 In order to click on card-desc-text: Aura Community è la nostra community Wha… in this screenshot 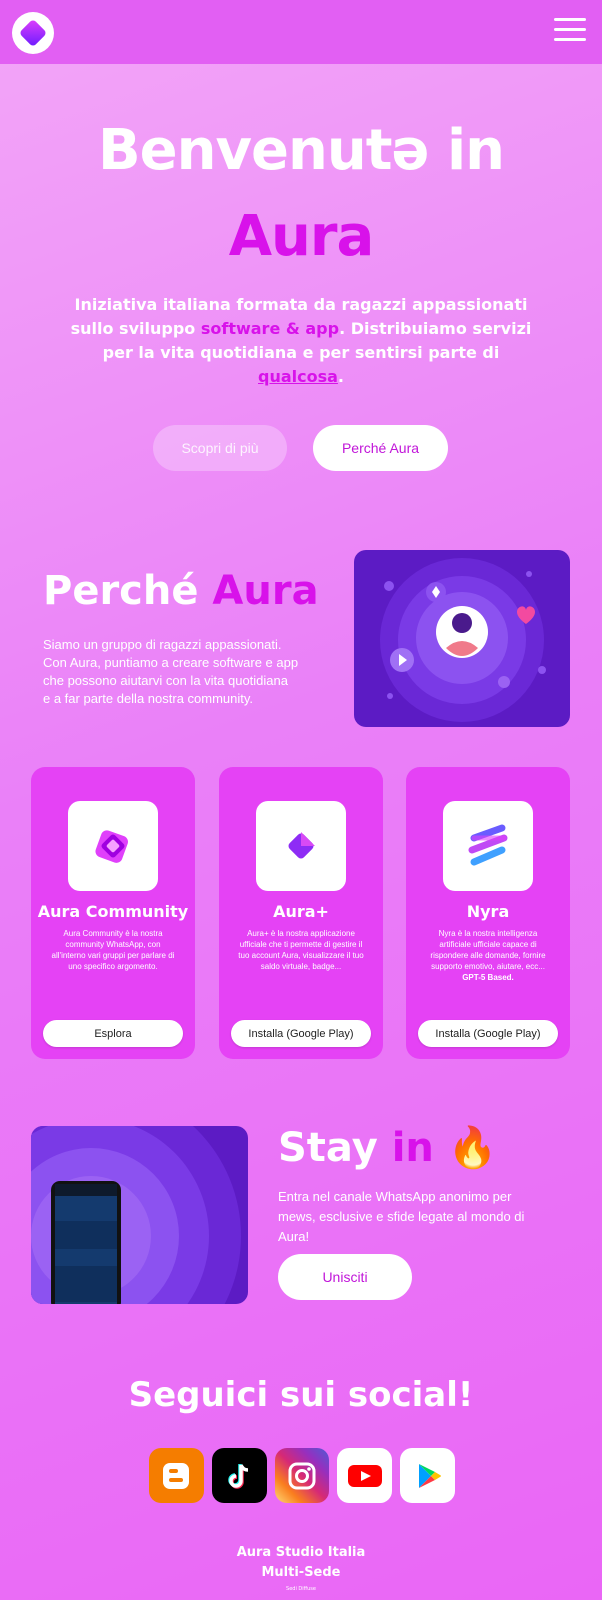, I will do `click(113, 950)`.